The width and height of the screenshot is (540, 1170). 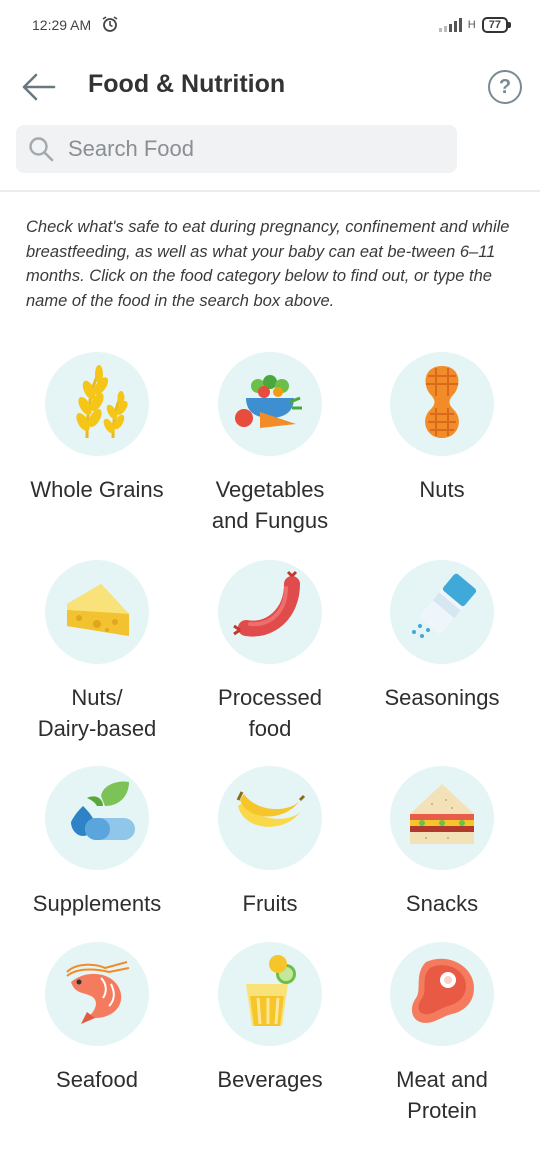 I want to click on category-label: Nuts/ Dairy-based, so click(x=97, y=713).